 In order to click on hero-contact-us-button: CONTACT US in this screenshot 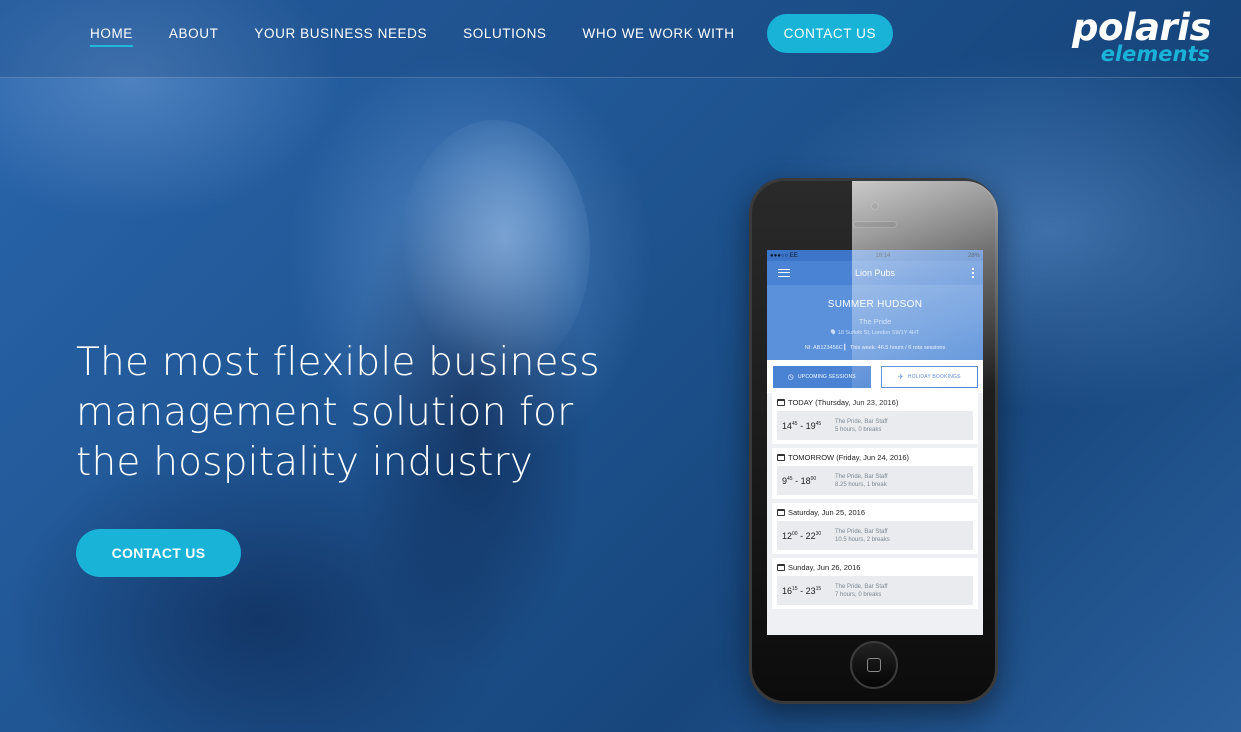, I will do `click(158, 553)`.